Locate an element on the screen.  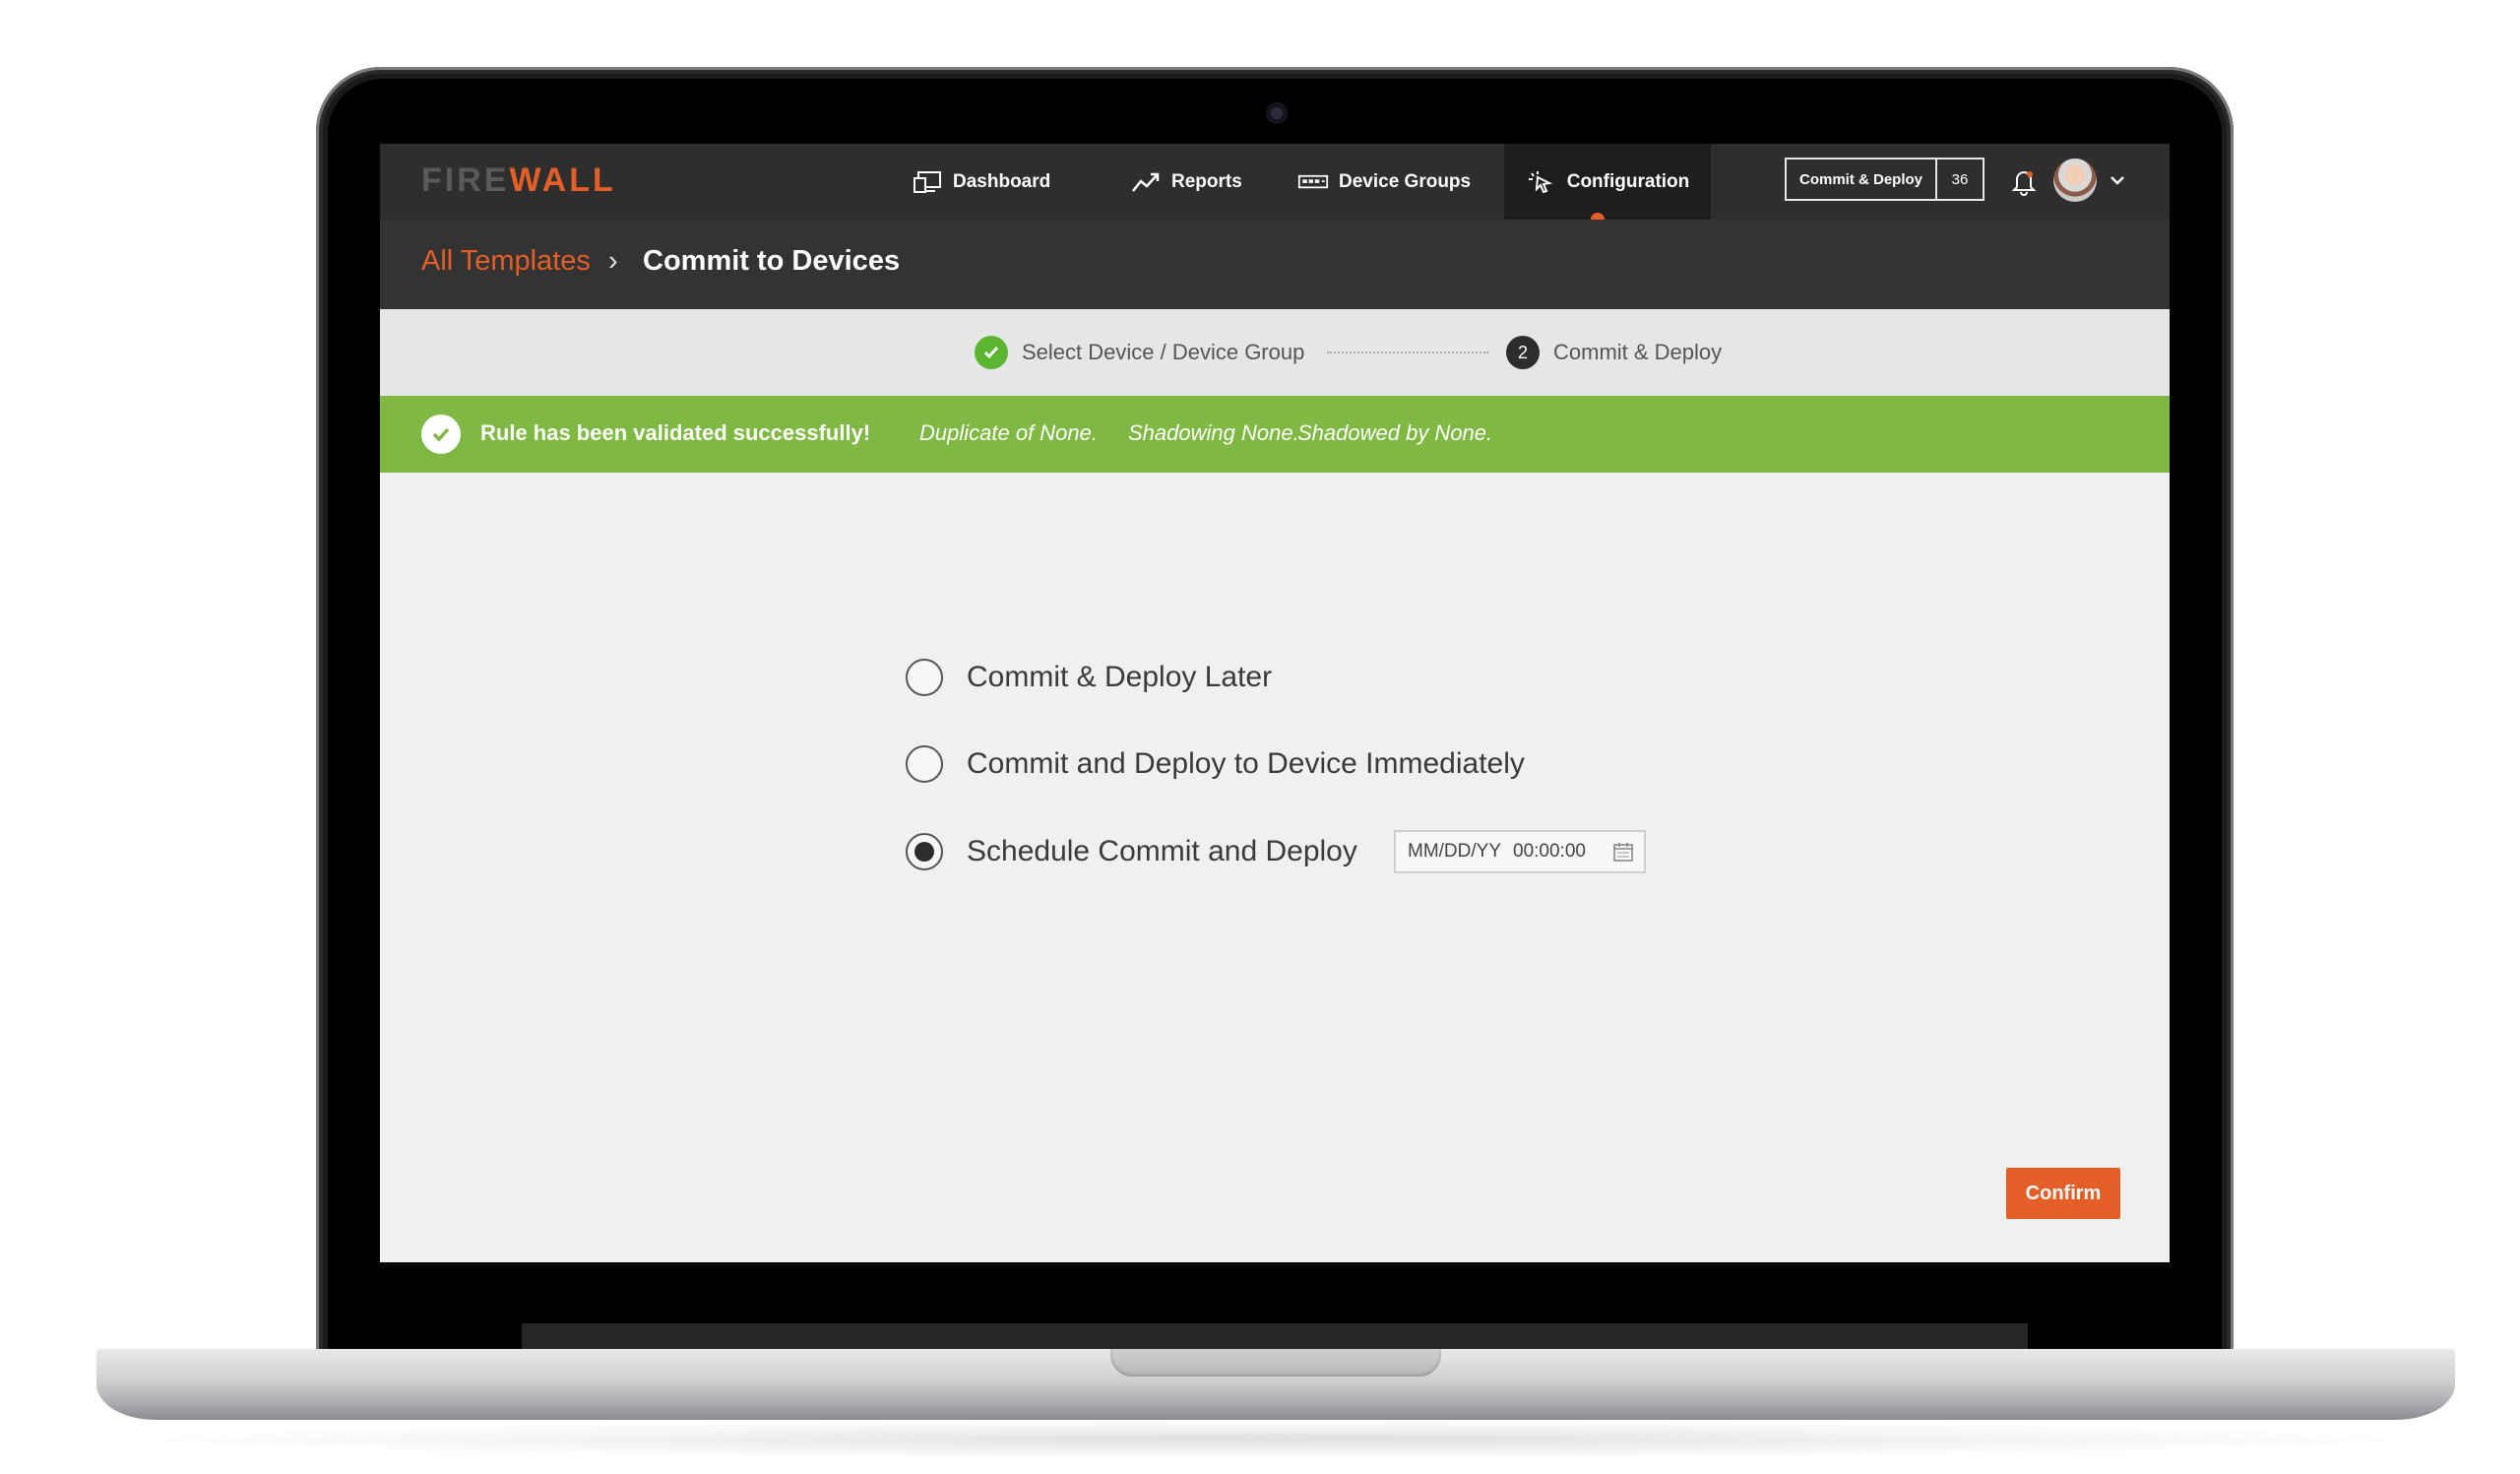
time-value: 00:00:00 is located at coordinates (1549, 852).